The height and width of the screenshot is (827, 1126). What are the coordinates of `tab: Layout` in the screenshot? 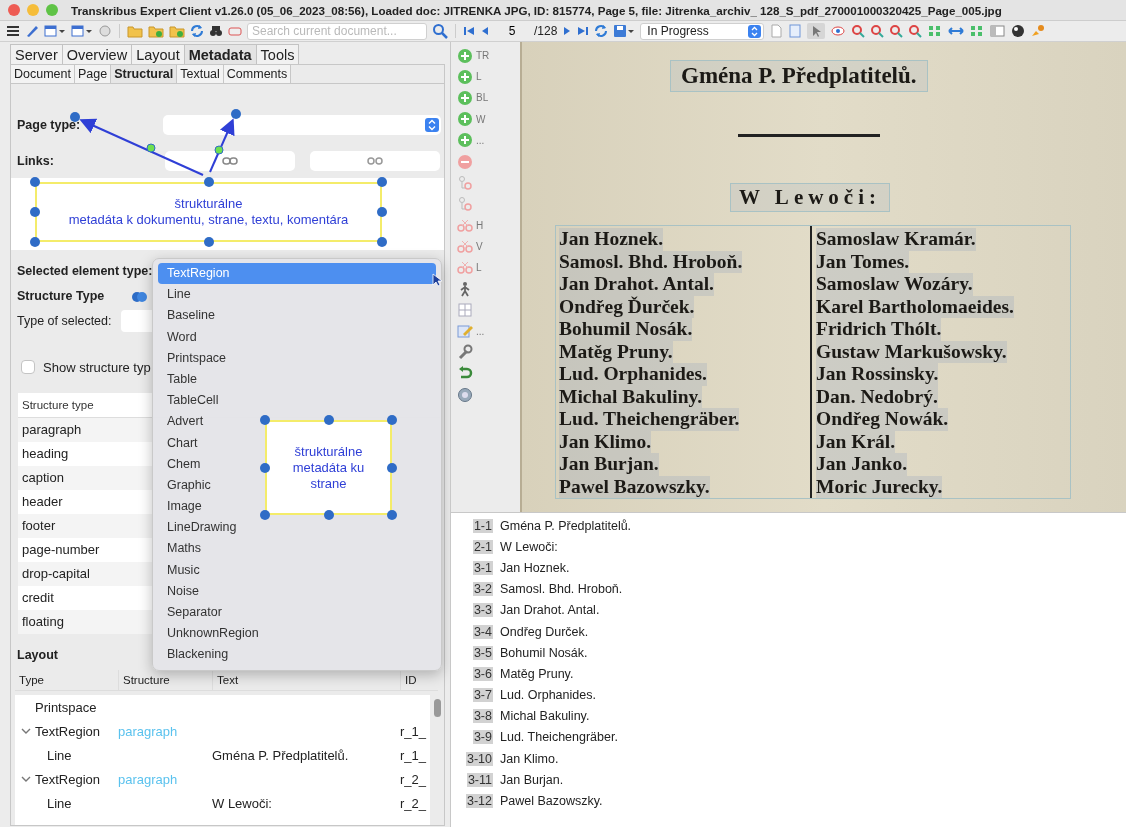 It's located at (158, 54).